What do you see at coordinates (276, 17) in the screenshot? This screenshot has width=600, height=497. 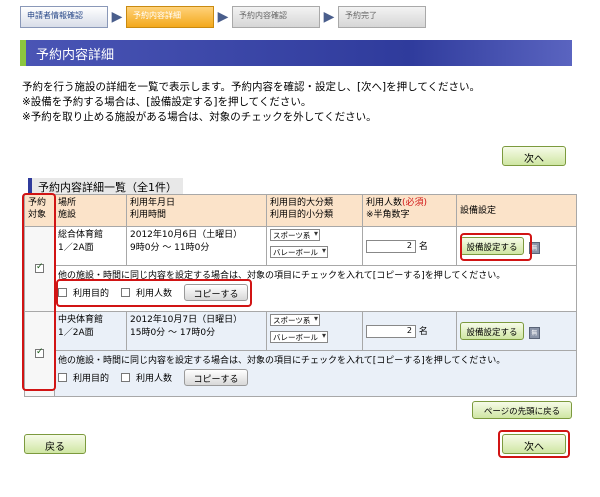 I see `step-reservation-confirm: 予約内容確認` at bounding box center [276, 17].